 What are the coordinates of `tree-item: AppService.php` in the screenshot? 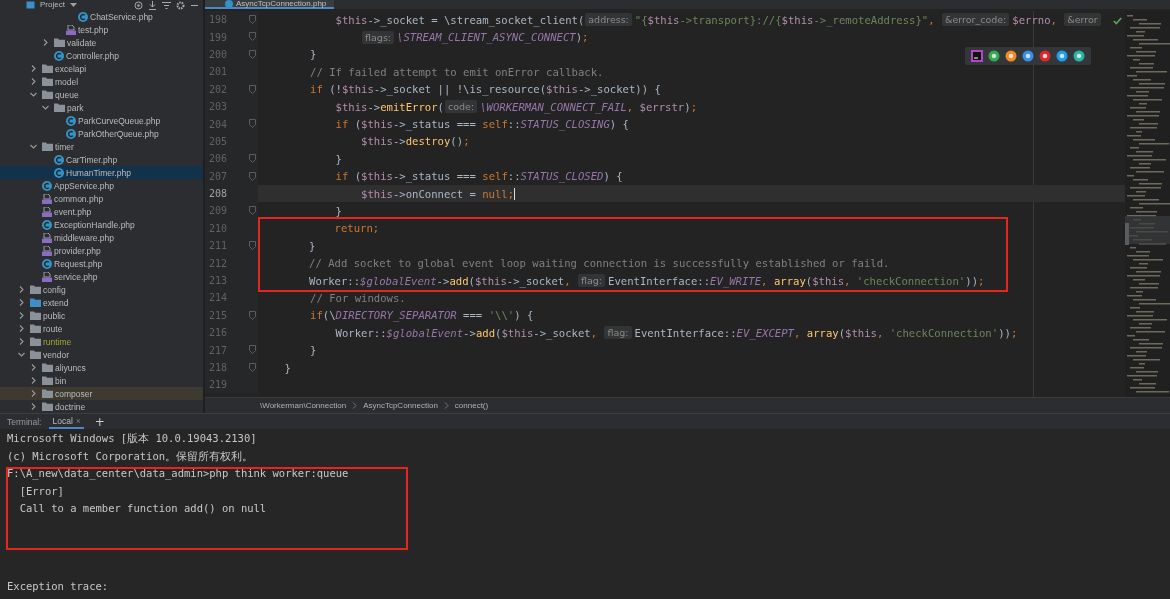 It's located at (101, 185).